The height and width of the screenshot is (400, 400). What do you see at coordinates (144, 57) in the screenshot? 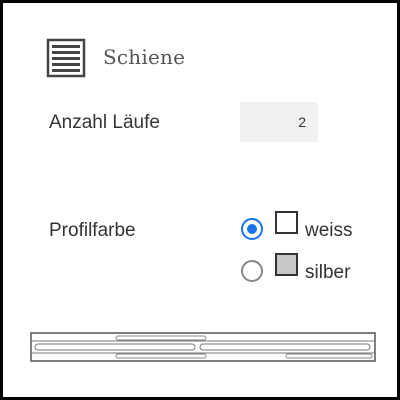
I see `panel-title: Schiene` at bounding box center [144, 57].